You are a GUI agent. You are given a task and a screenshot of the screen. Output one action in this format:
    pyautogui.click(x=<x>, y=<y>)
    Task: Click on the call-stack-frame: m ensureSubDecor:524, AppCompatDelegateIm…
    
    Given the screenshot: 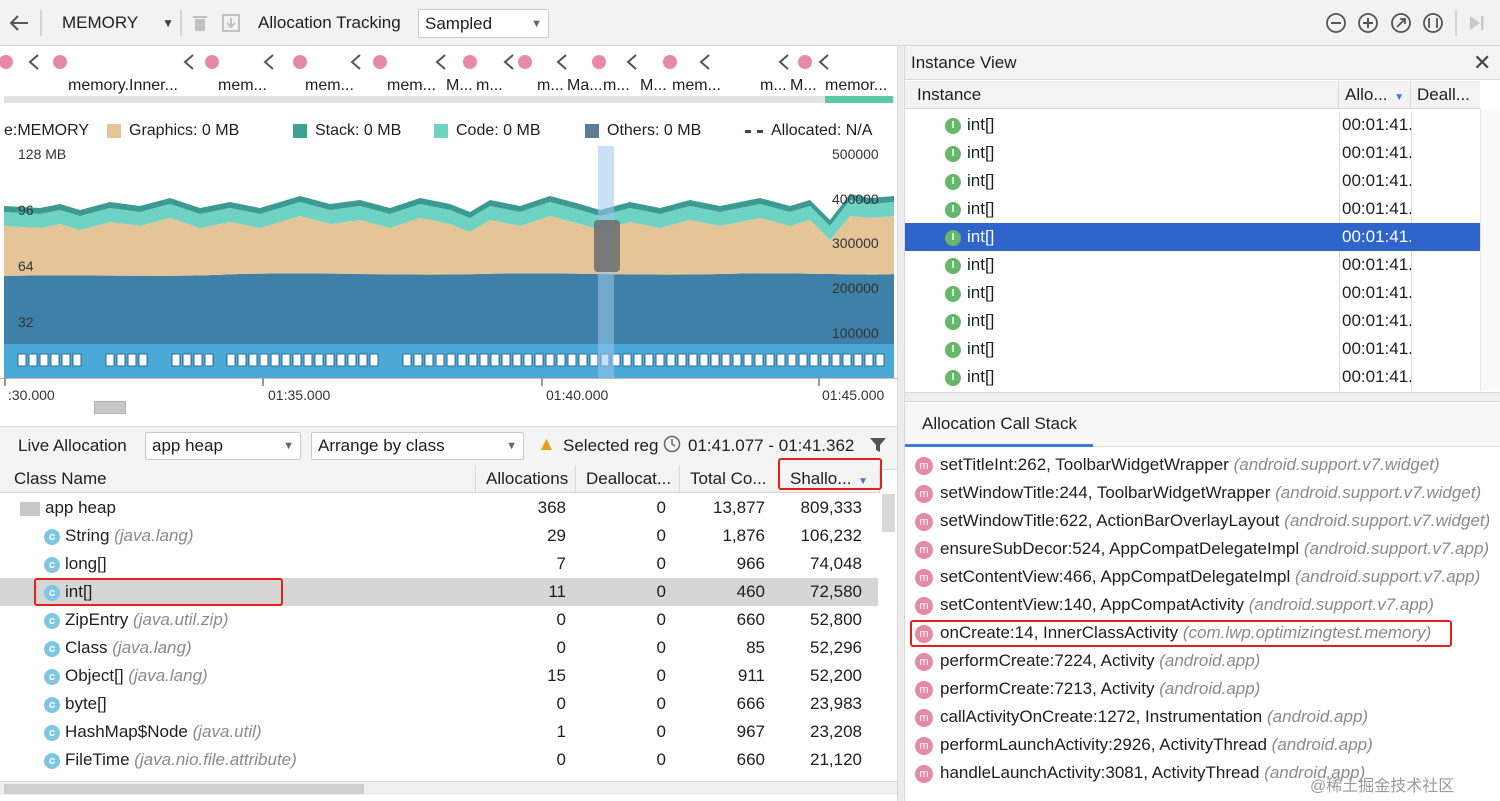 What is the action you would take?
    pyautogui.click(x=1207, y=549)
    